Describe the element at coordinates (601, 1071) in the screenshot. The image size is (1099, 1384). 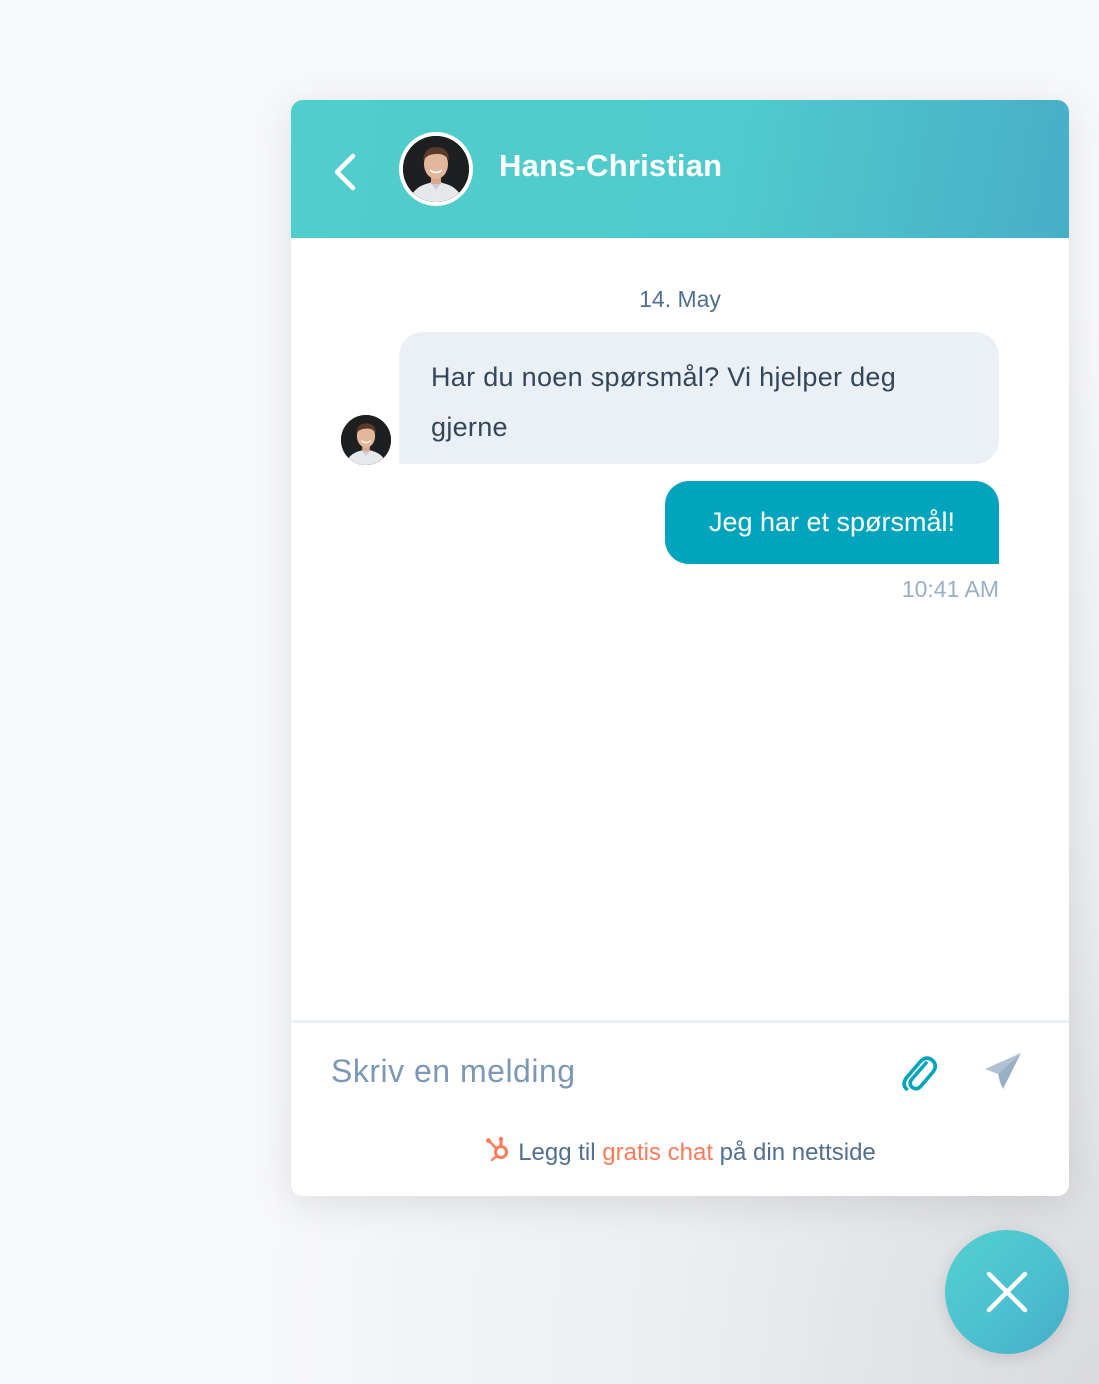
I see `message-input` at that location.